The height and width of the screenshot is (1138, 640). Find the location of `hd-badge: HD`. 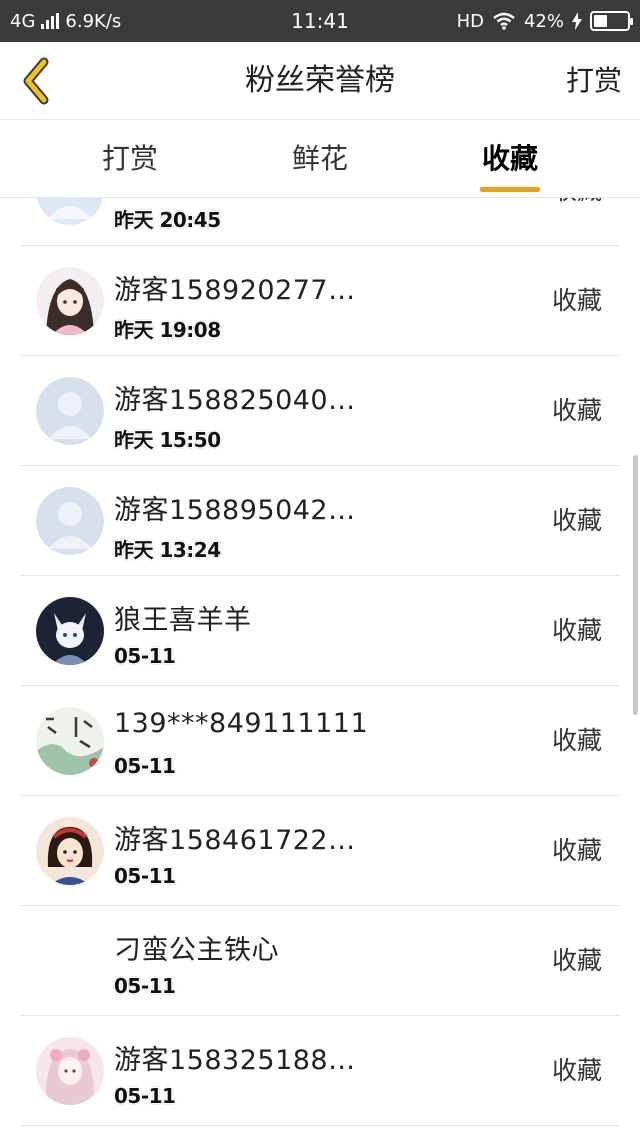

hd-badge: HD is located at coordinates (470, 21).